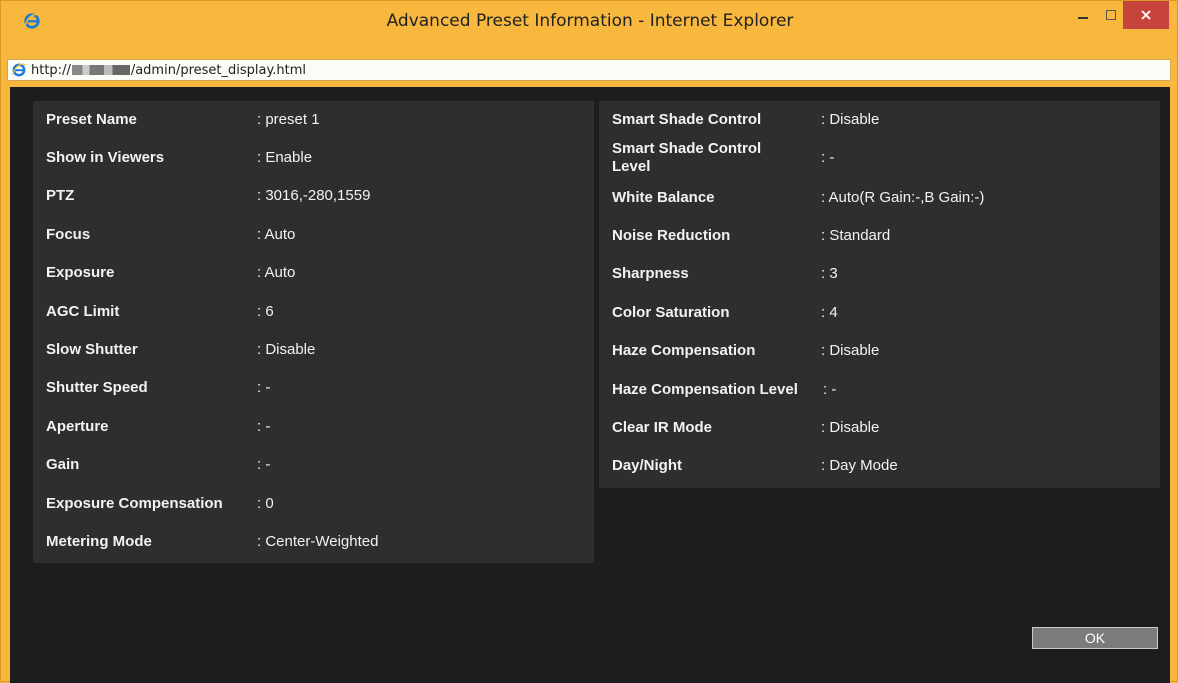 The width and height of the screenshot is (1178, 683). I want to click on maximize-button, so click(1111, 15).